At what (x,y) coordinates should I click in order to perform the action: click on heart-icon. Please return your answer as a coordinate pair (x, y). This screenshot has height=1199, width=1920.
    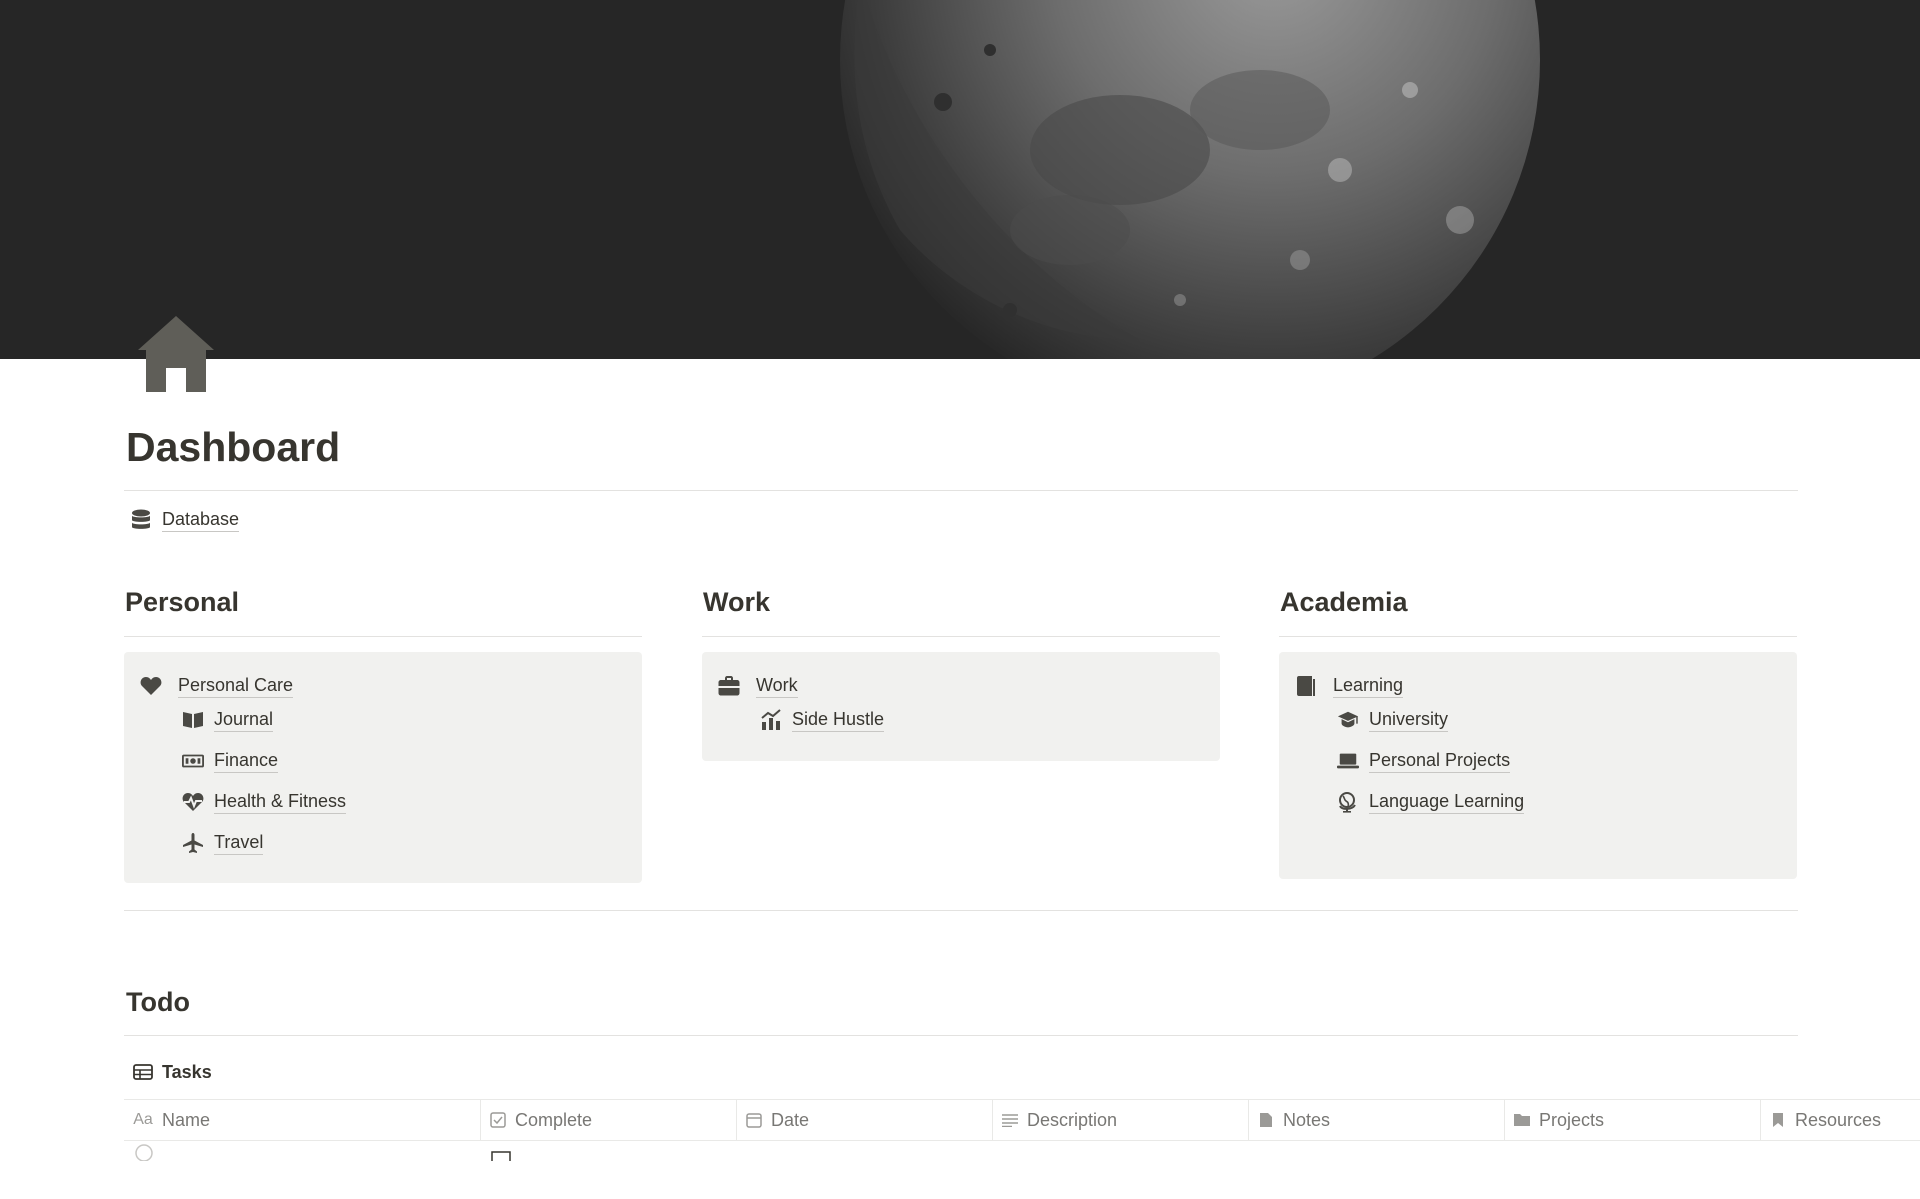
    Looking at the image, I should click on (151, 686).